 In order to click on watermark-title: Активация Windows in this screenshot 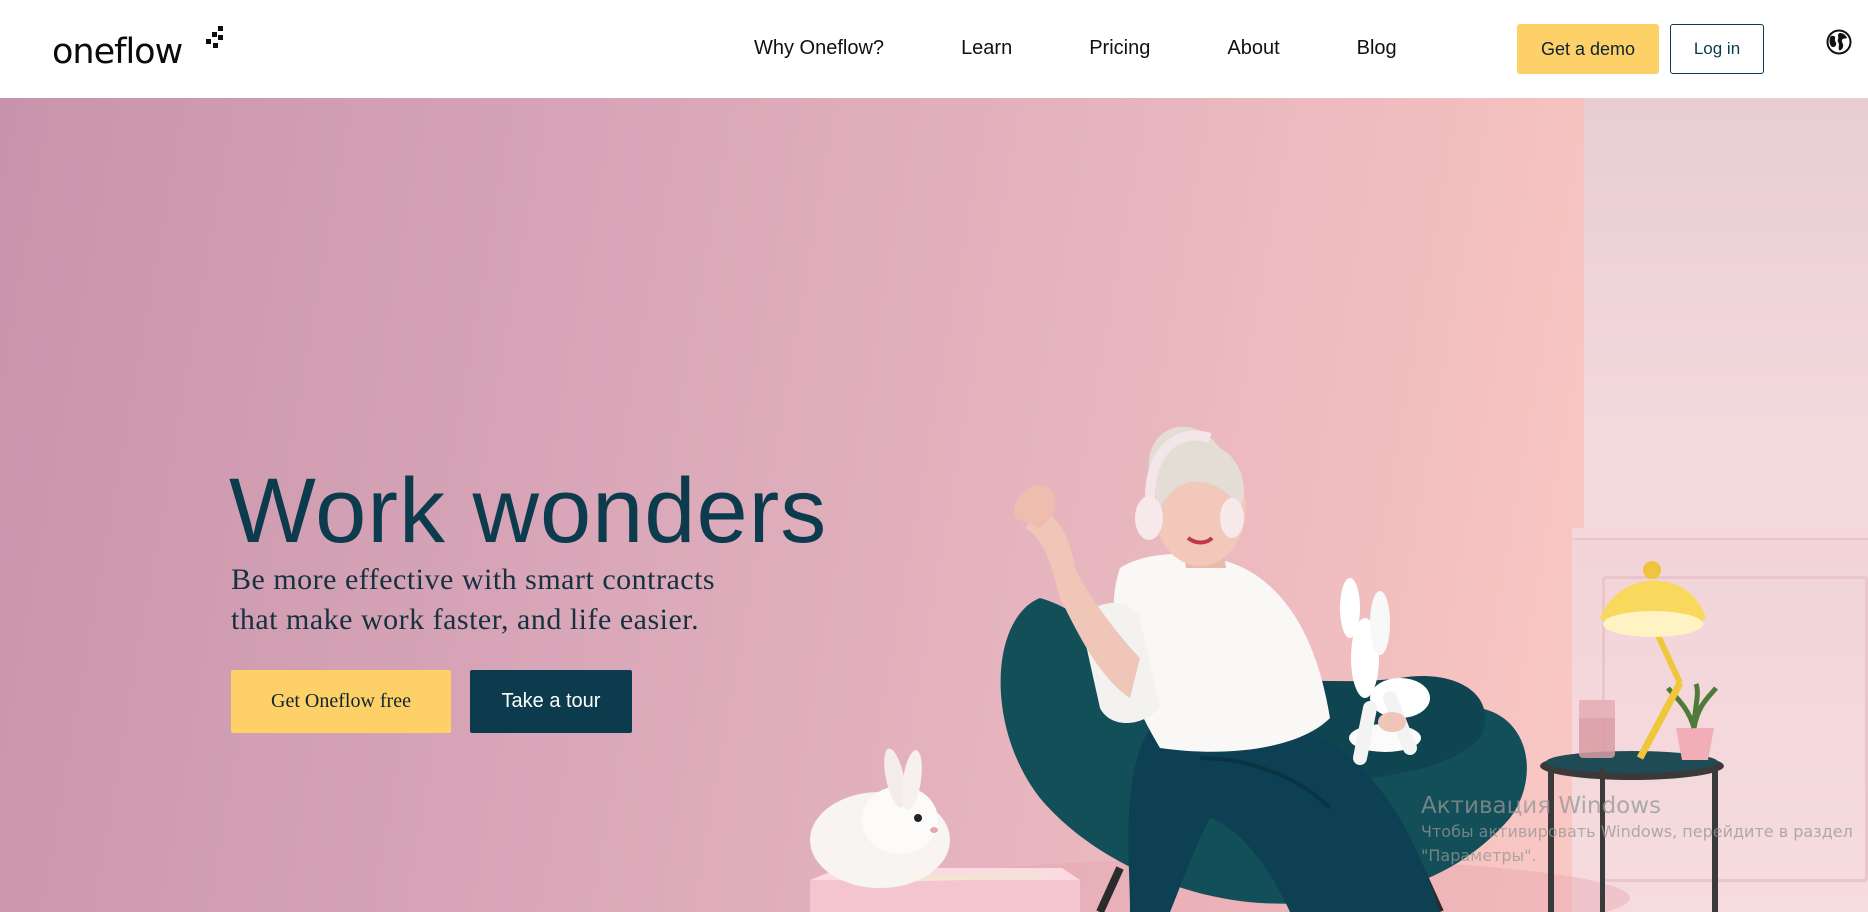, I will do `click(1541, 806)`.